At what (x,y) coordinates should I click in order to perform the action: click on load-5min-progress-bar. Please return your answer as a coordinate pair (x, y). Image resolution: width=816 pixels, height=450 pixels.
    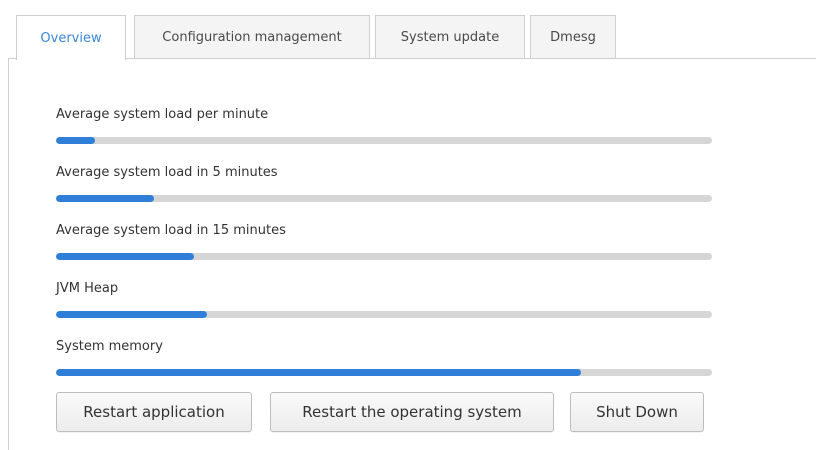
    Looking at the image, I should click on (384, 198).